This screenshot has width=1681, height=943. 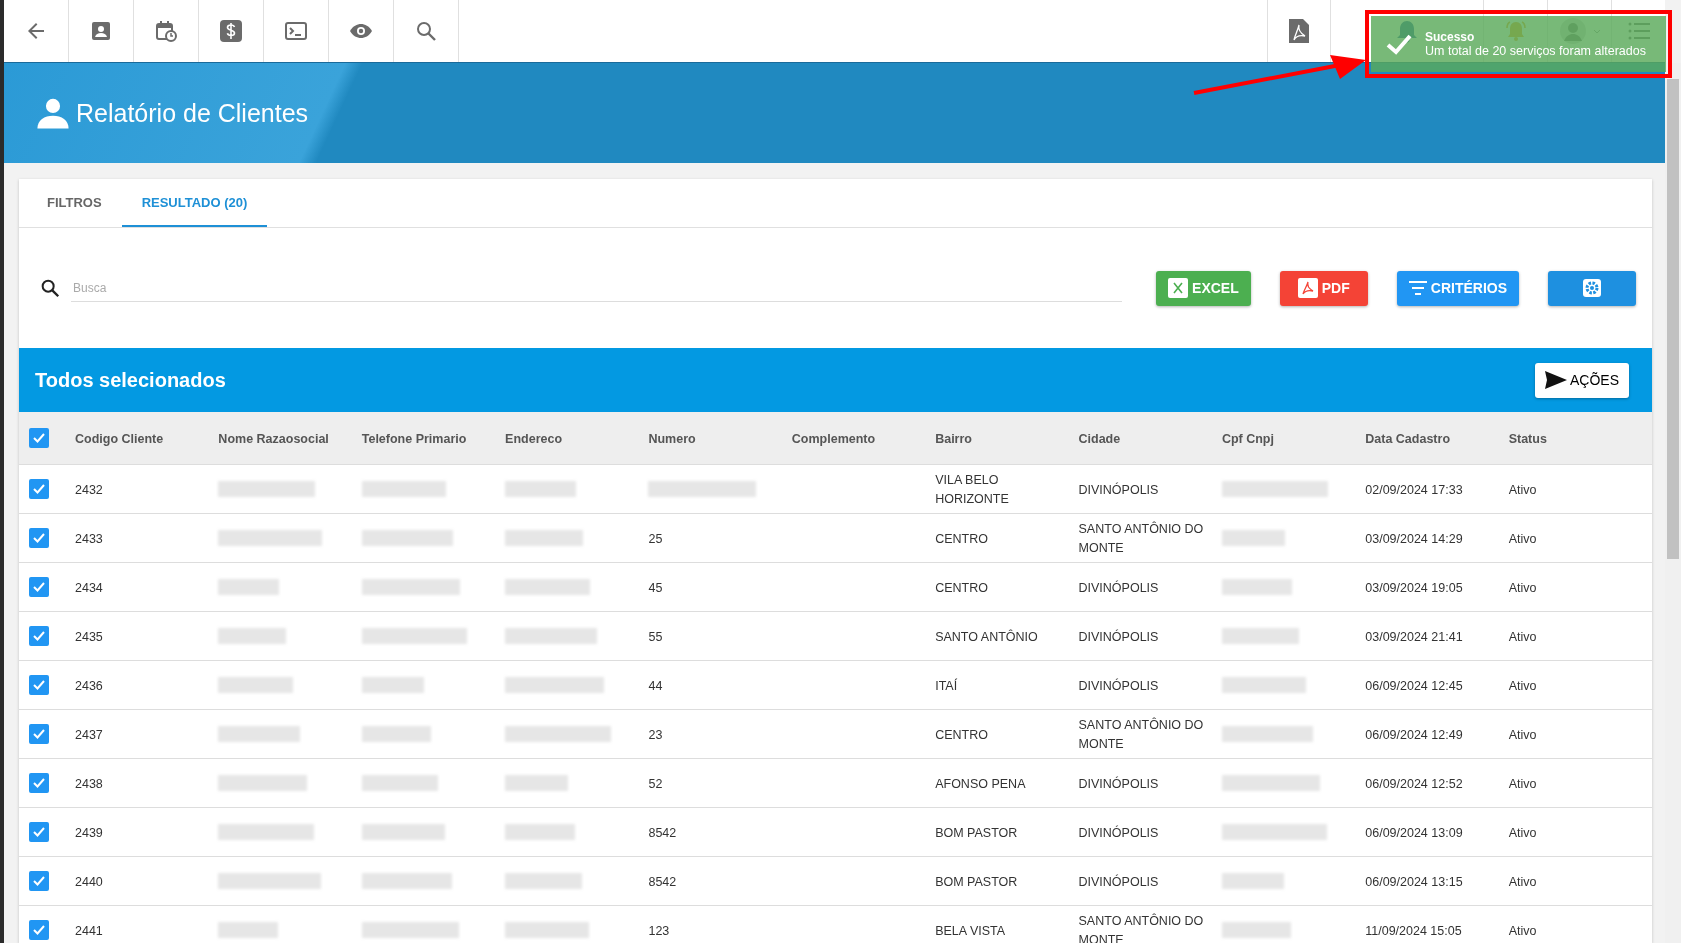 What do you see at coordinates (166, 31) in the screenshot?
I see `calendar-clock-icon` at bounding box center [166, 31].